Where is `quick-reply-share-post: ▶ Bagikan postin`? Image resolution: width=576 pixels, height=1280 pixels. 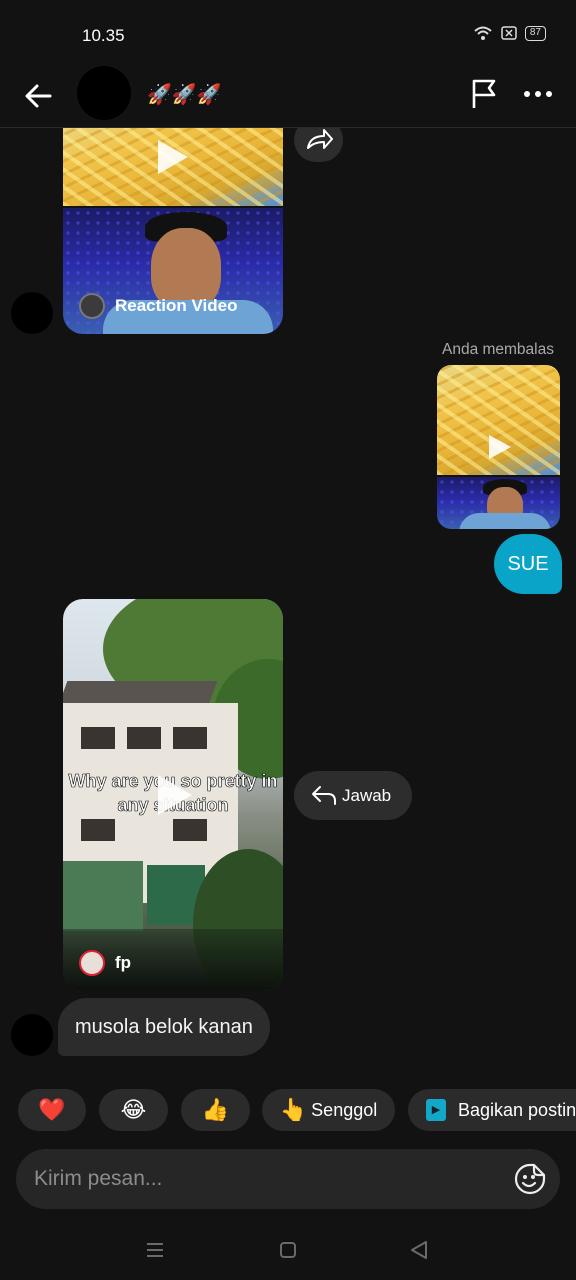
quick-reply-share-post: ▶ Bagikan postin is located at coordinates (492, 1110).